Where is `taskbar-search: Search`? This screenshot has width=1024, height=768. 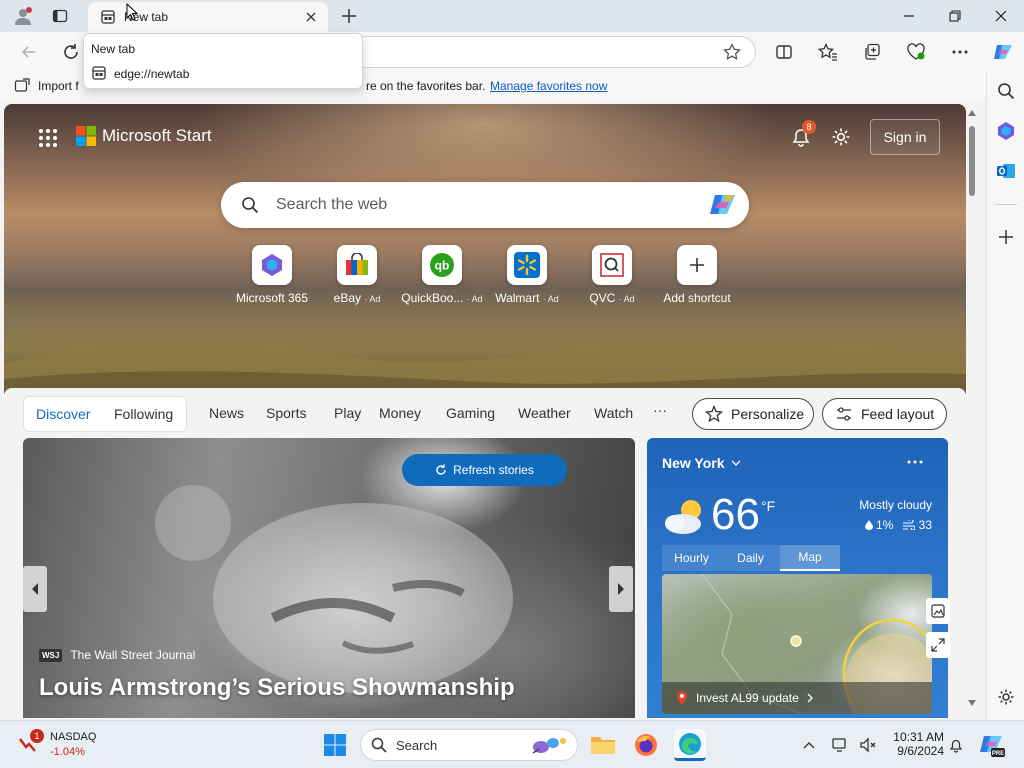
taskbar-search: Search is located at coordinates (469, 745).